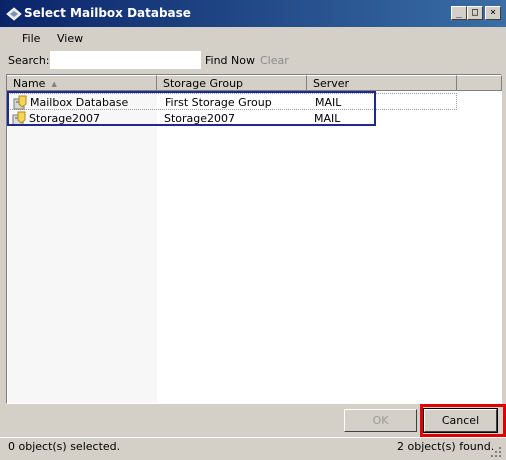  Describe the element at coordinates (14, 14) in the screenshot. I see `app-icon` at that location.